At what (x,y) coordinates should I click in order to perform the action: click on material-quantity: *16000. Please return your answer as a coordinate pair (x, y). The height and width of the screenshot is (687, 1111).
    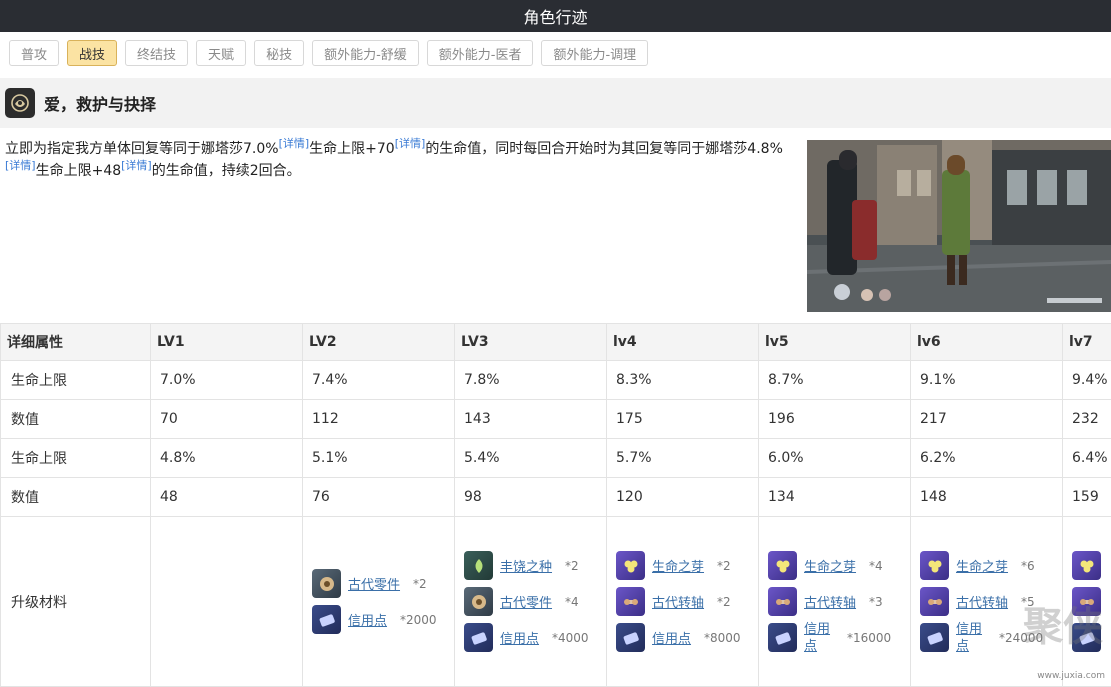
    Looking at the image, I should click on (869, 637).